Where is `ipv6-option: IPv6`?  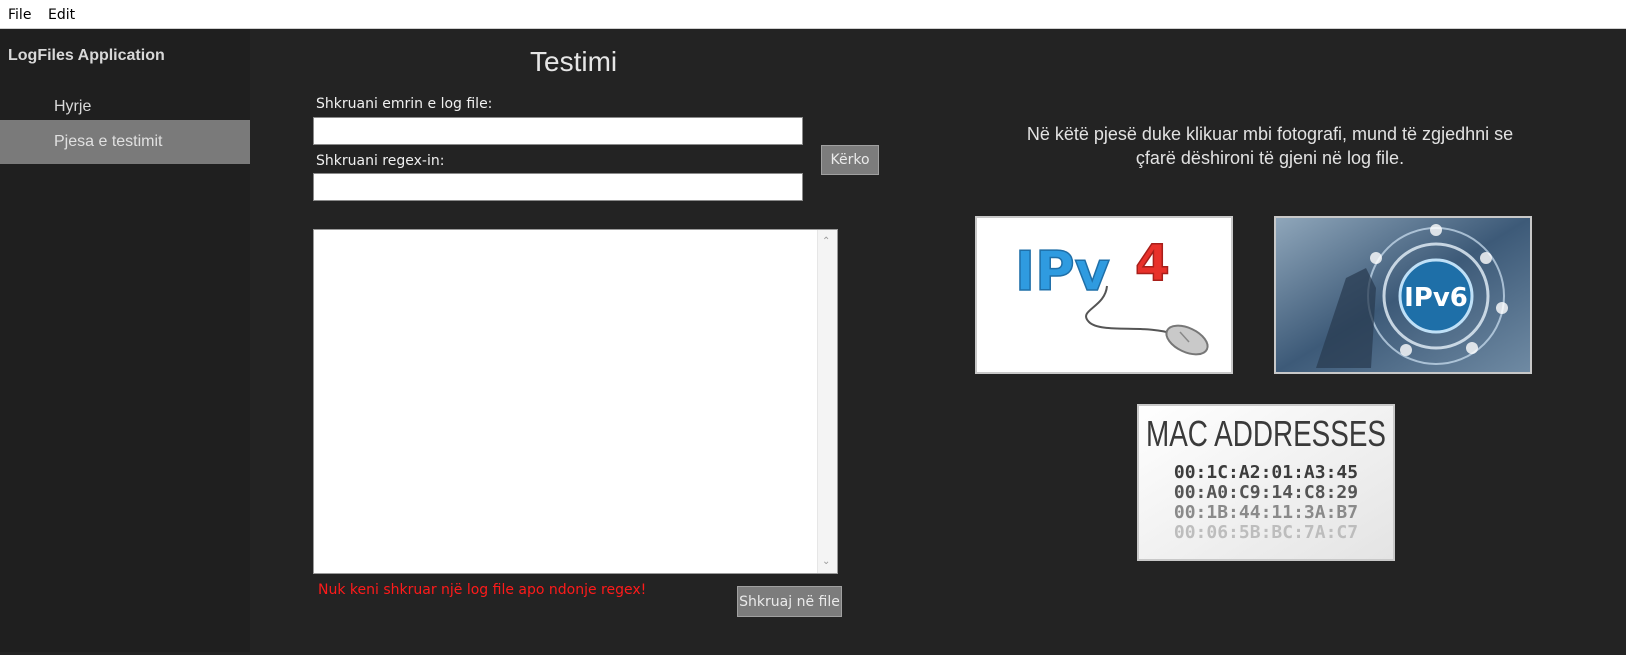 ipv6-option: IPv6 is located at coordinates (1403, 295).